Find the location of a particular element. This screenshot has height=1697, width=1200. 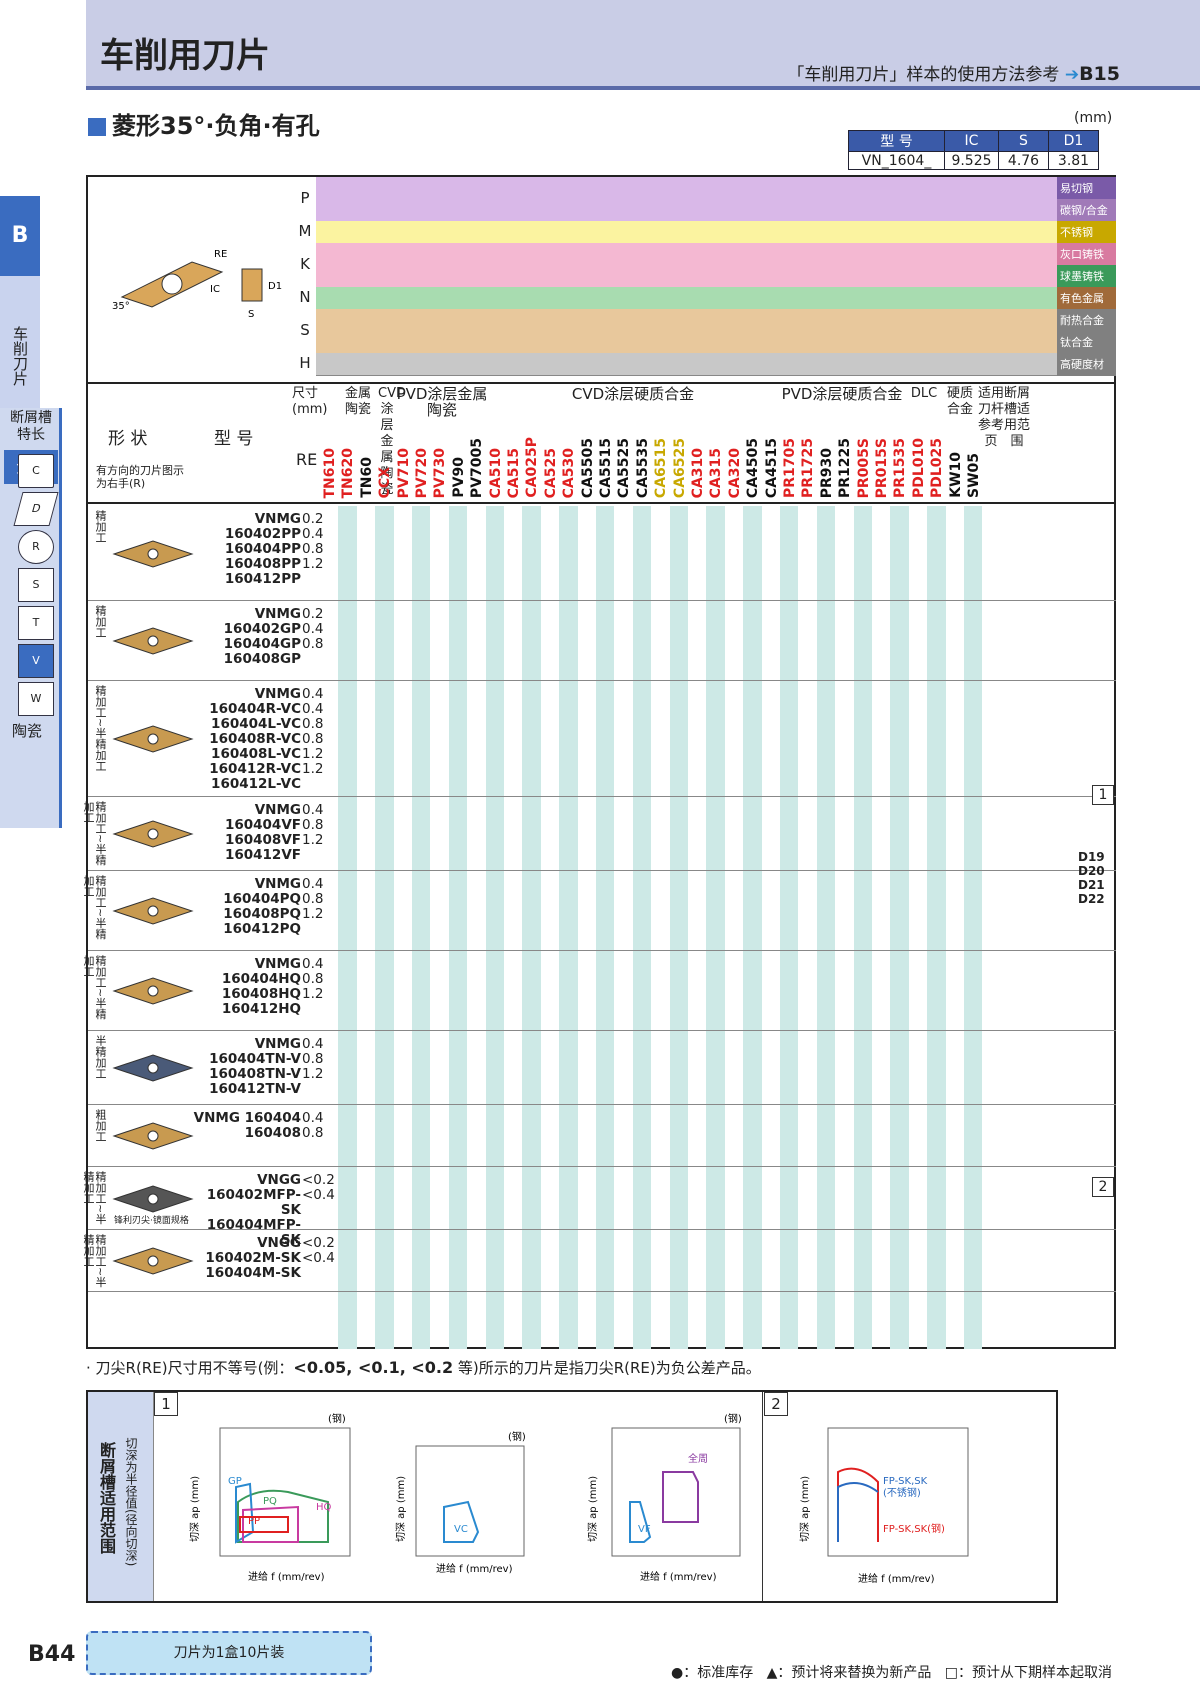

shape-t-button: T is located at coordinates (36, 623).